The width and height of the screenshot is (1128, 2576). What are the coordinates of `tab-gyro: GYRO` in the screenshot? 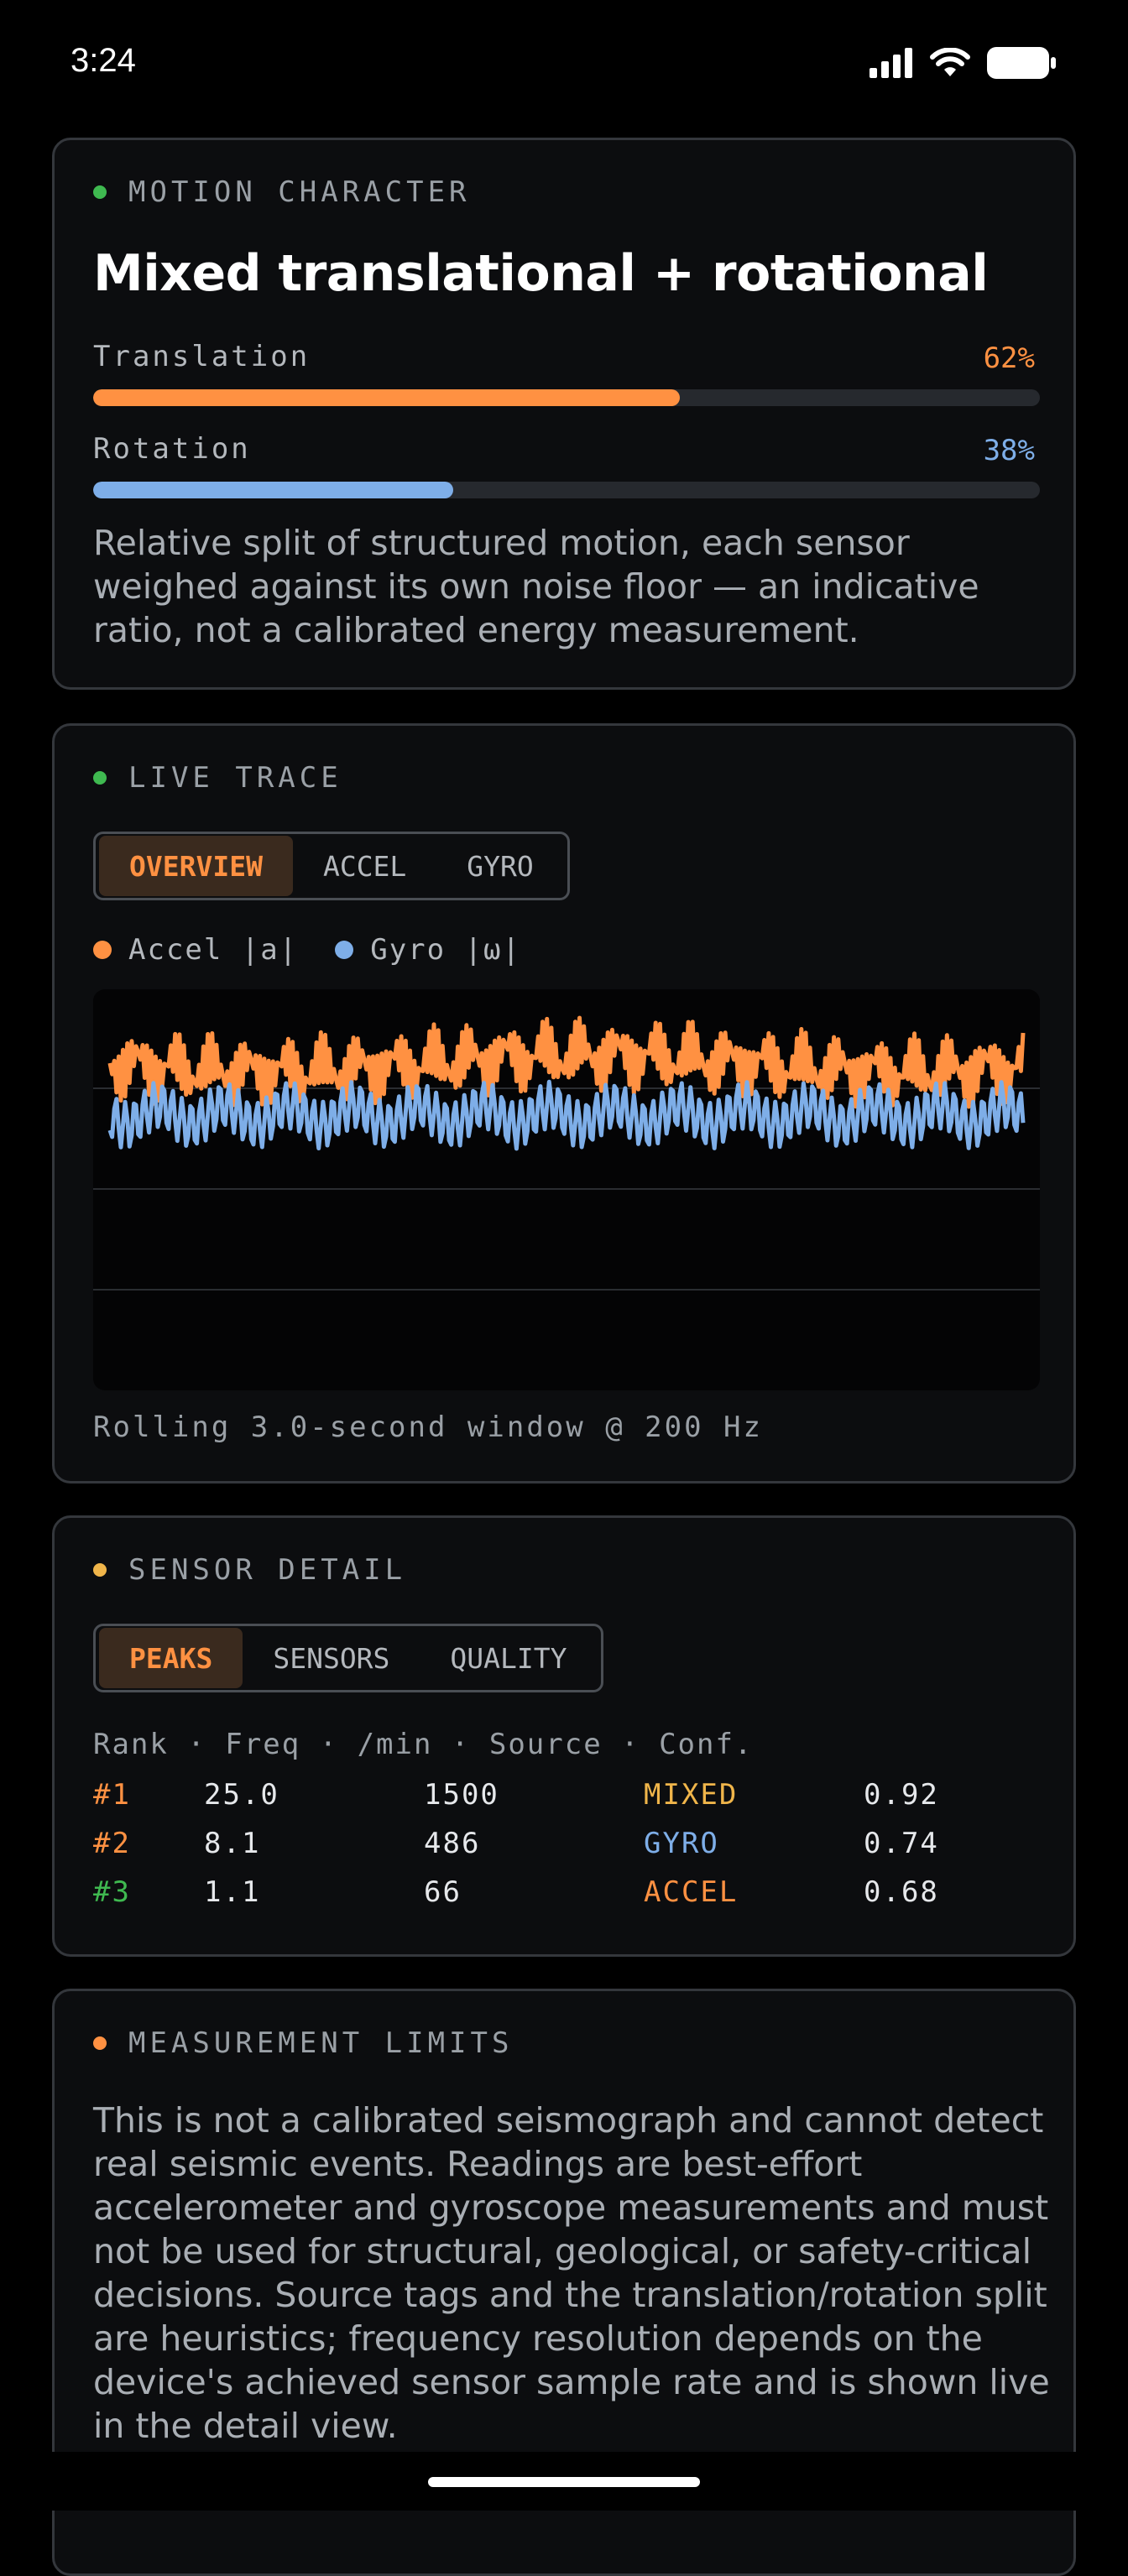 It's located at (499, 866).